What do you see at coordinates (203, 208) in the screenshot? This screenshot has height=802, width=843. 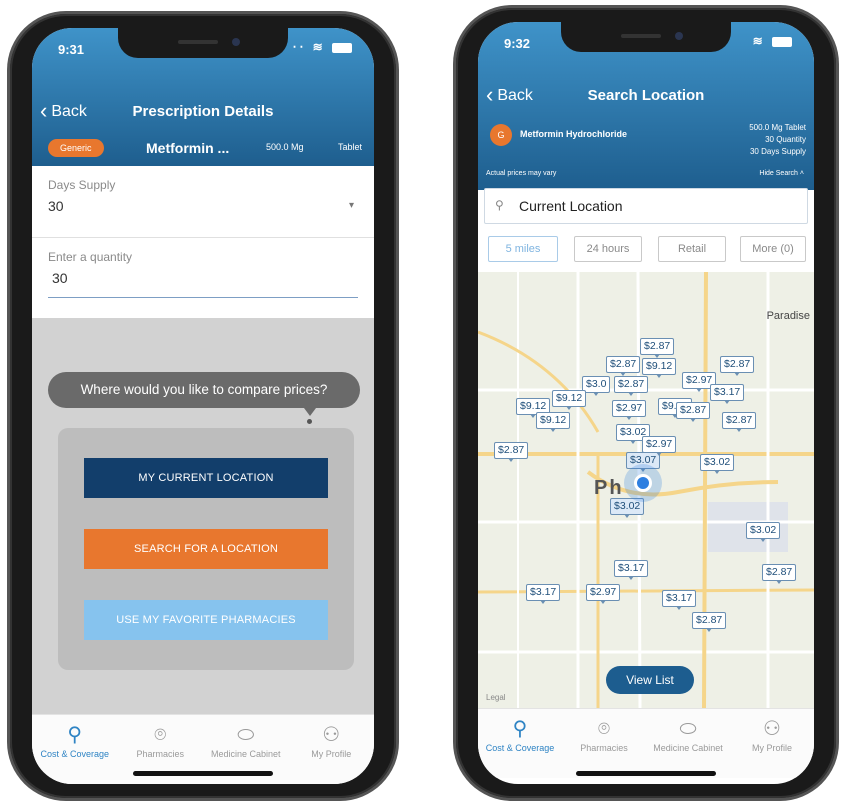 I see `days-supply-select: Days Supply 30 ▾` at bounding box center [203, 208].